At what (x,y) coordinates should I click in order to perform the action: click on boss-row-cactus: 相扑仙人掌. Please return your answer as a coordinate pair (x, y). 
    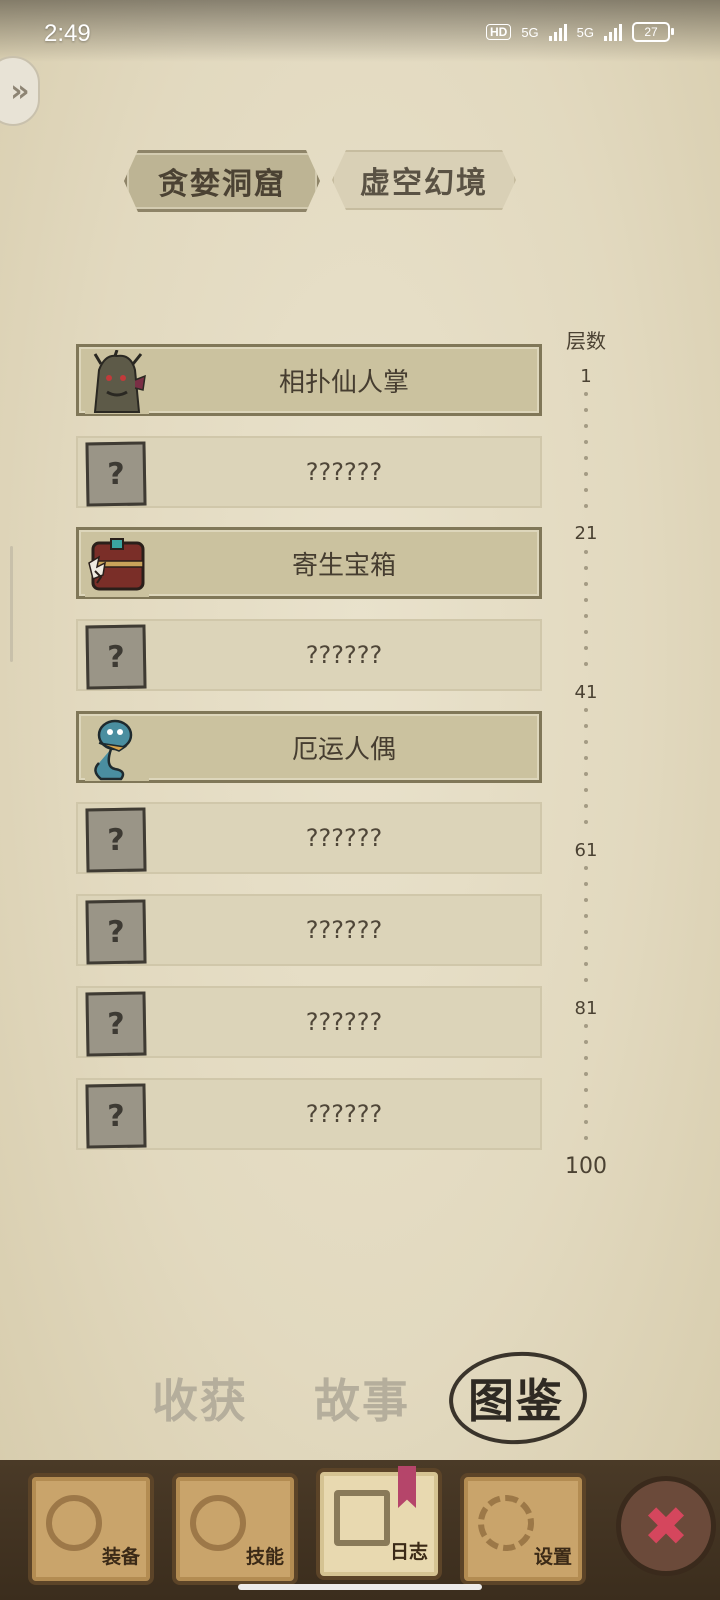
    Looking at the image, I should click on (309, 380).